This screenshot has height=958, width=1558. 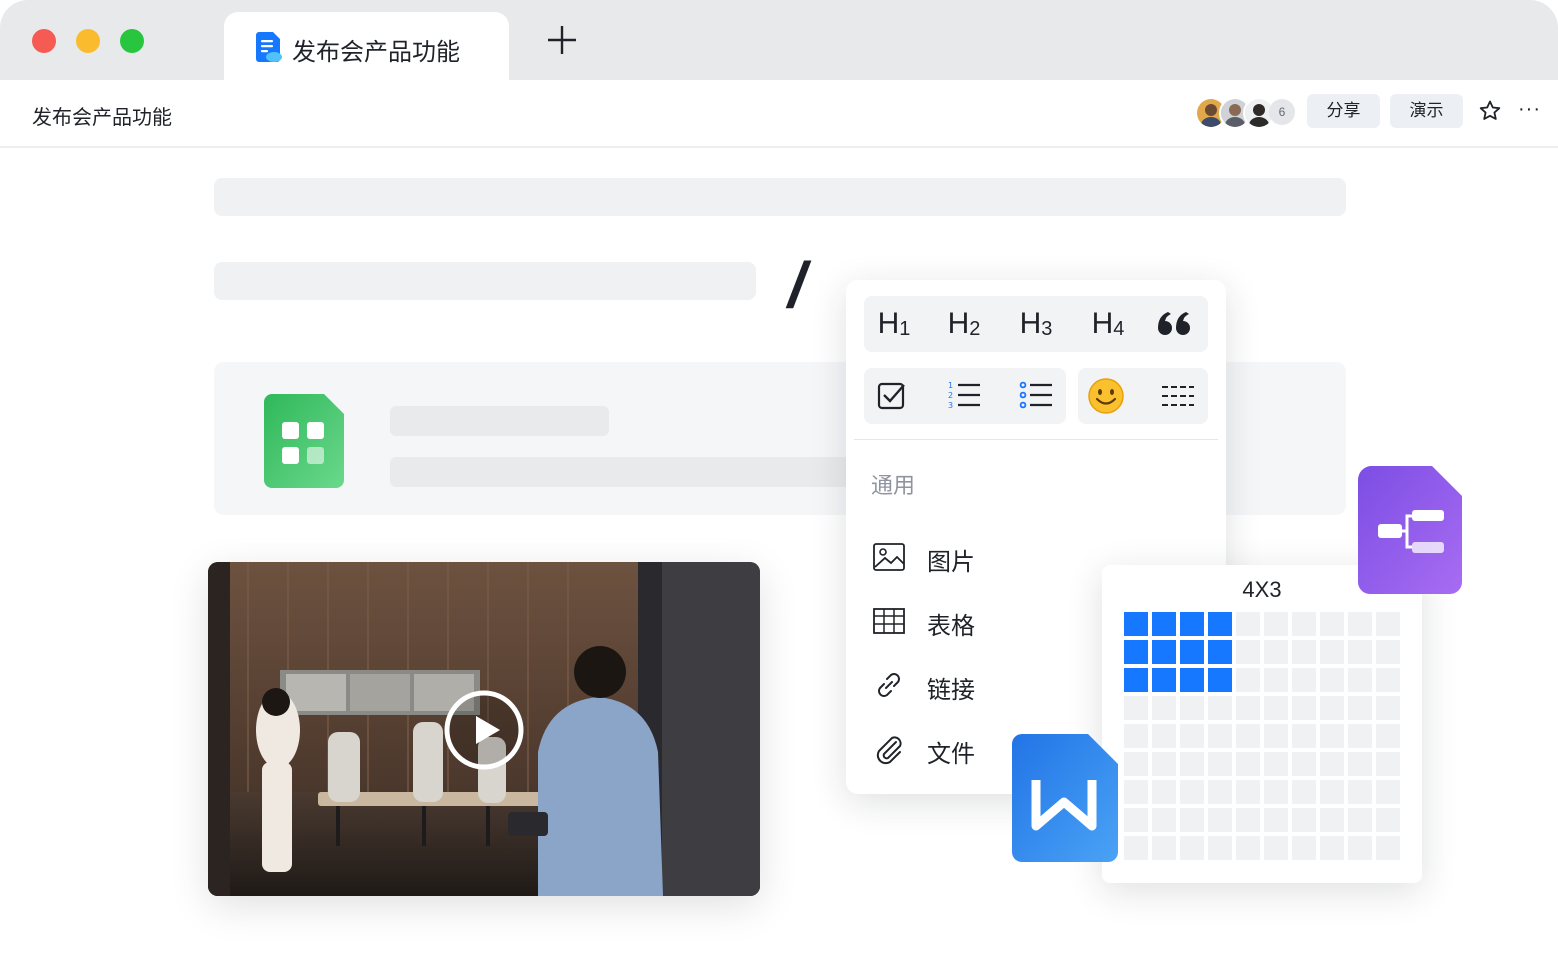 I want to click on heading-3-button: H3, so click(x=1036, y=324).